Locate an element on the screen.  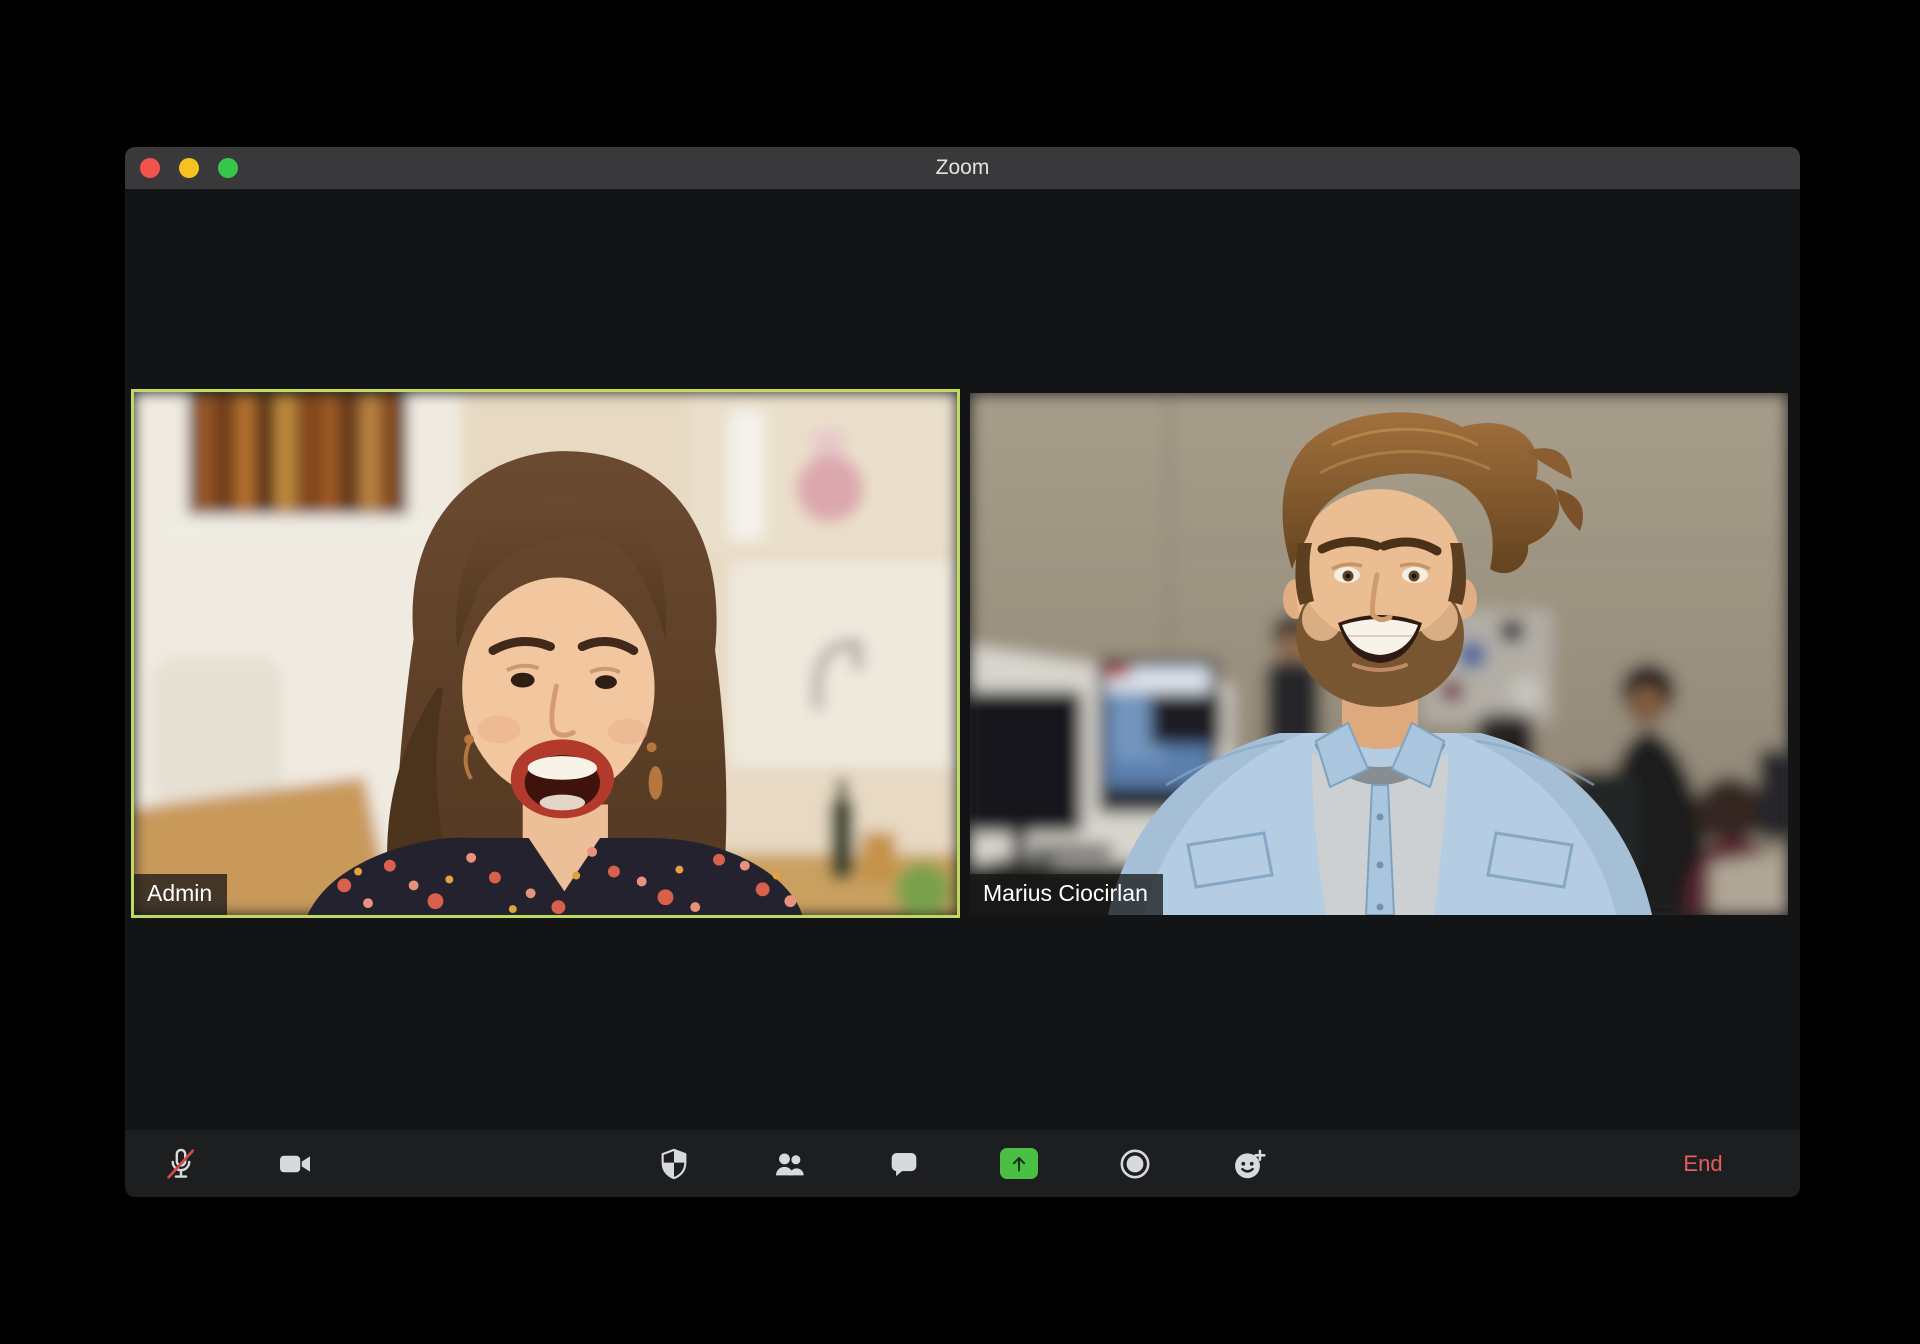
chat-bubble-icon is located at coordinates (904, 1164).